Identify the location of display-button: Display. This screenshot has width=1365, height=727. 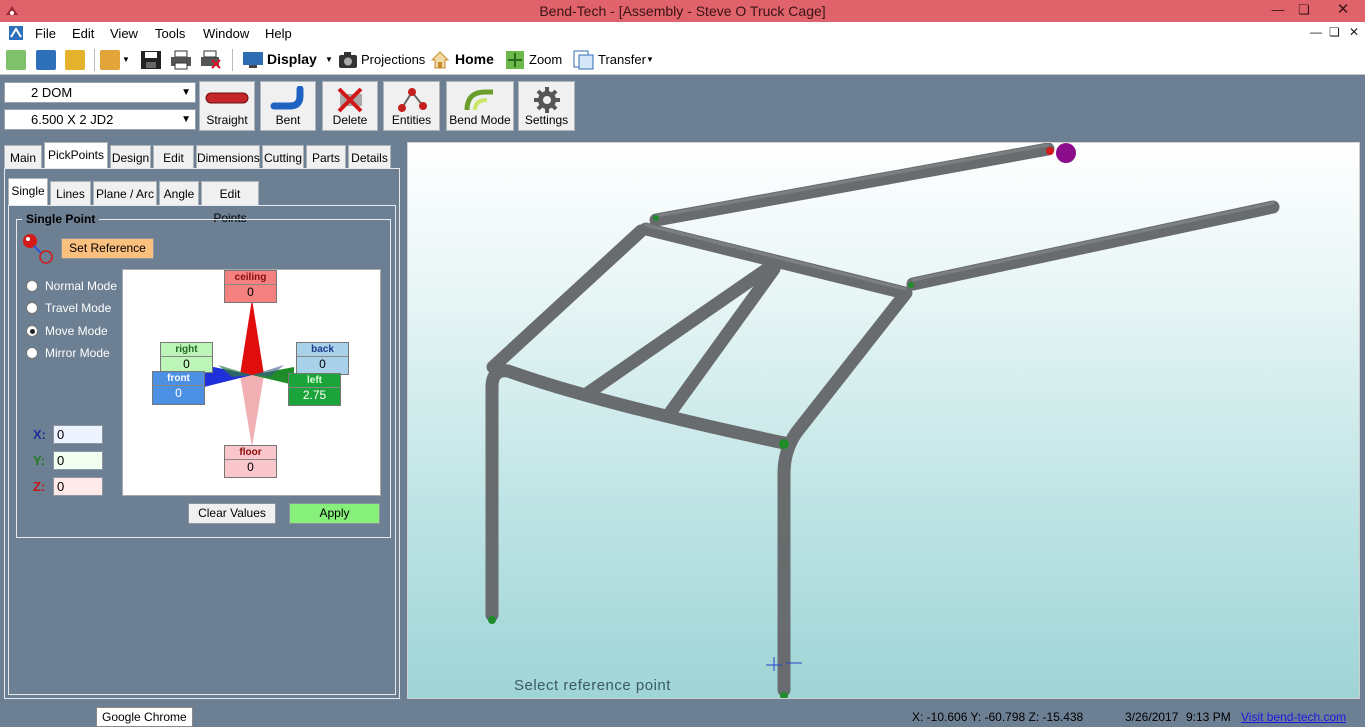
(292, 59).